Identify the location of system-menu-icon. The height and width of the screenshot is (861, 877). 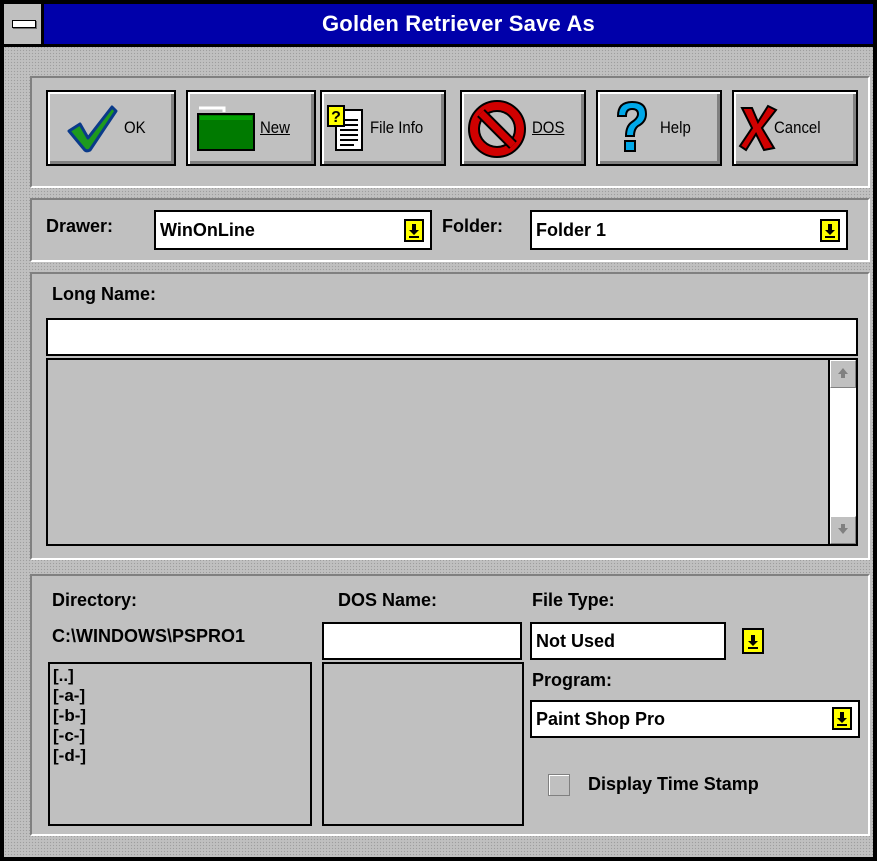
(24, 24).